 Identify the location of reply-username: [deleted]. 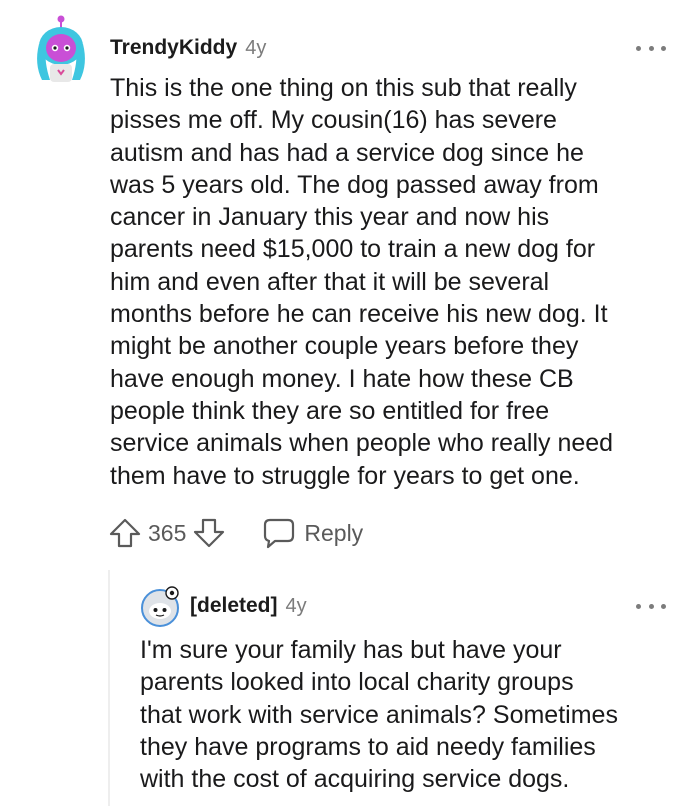
(234, 605).